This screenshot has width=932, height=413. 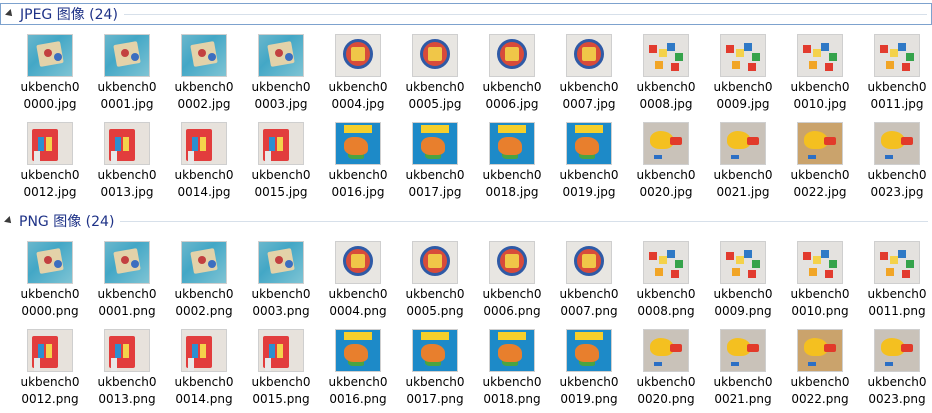 I want to click on file-item: ukbench0 0010.png, so click(x=820, y=281).